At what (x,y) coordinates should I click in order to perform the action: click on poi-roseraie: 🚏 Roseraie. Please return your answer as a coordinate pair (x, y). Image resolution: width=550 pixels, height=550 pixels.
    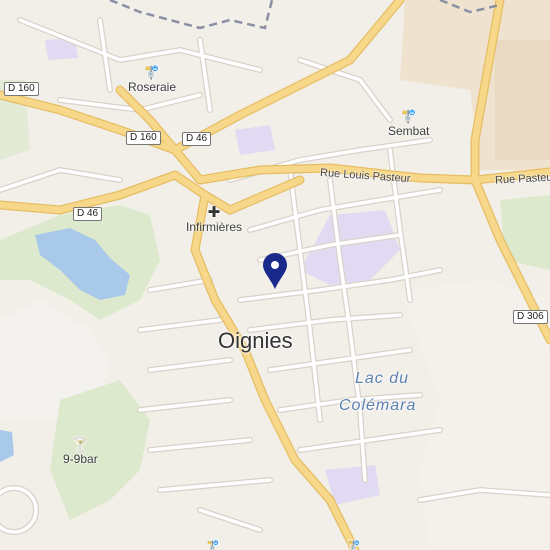
    Looking at the image, I should click on (152, 80).